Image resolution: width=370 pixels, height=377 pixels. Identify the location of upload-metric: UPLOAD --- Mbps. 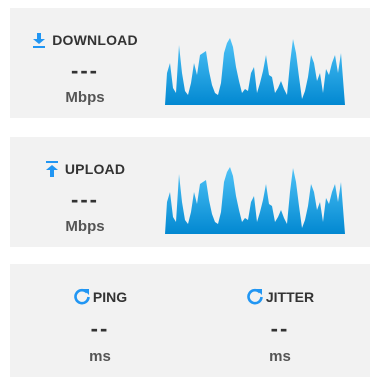
(78, 192).